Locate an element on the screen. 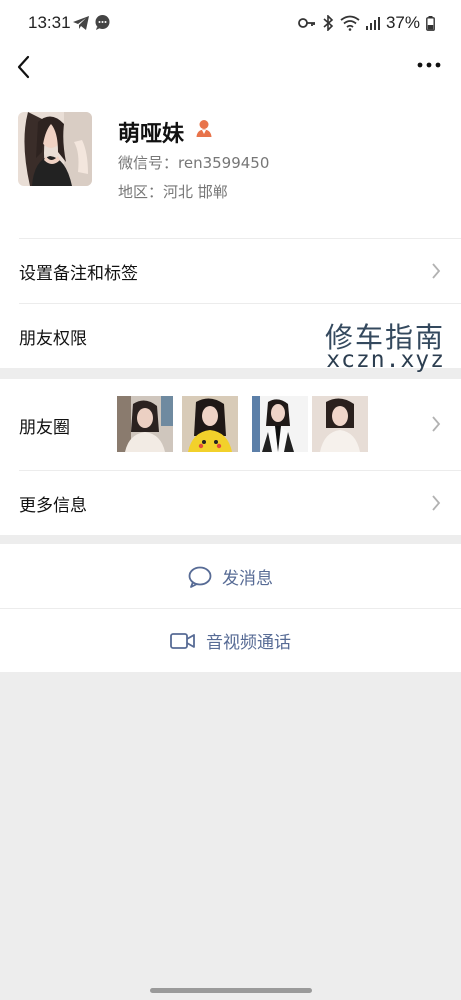 This screenshot has width=461, height=1000. remark-tags-label: 设置备注和标签 is located at coordinates (78, 274).